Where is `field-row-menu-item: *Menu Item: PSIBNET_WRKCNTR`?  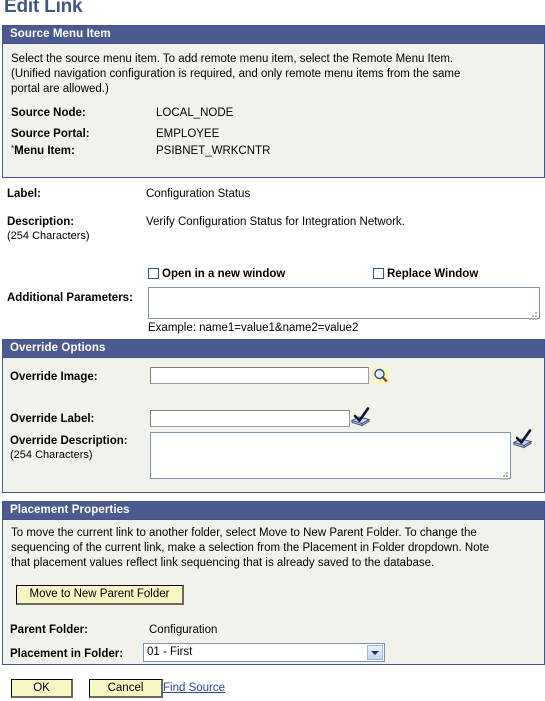
field-row-menu-item: *Menu Item: PSIBNET_WRKCNTR is located at coordinates (273, 150).